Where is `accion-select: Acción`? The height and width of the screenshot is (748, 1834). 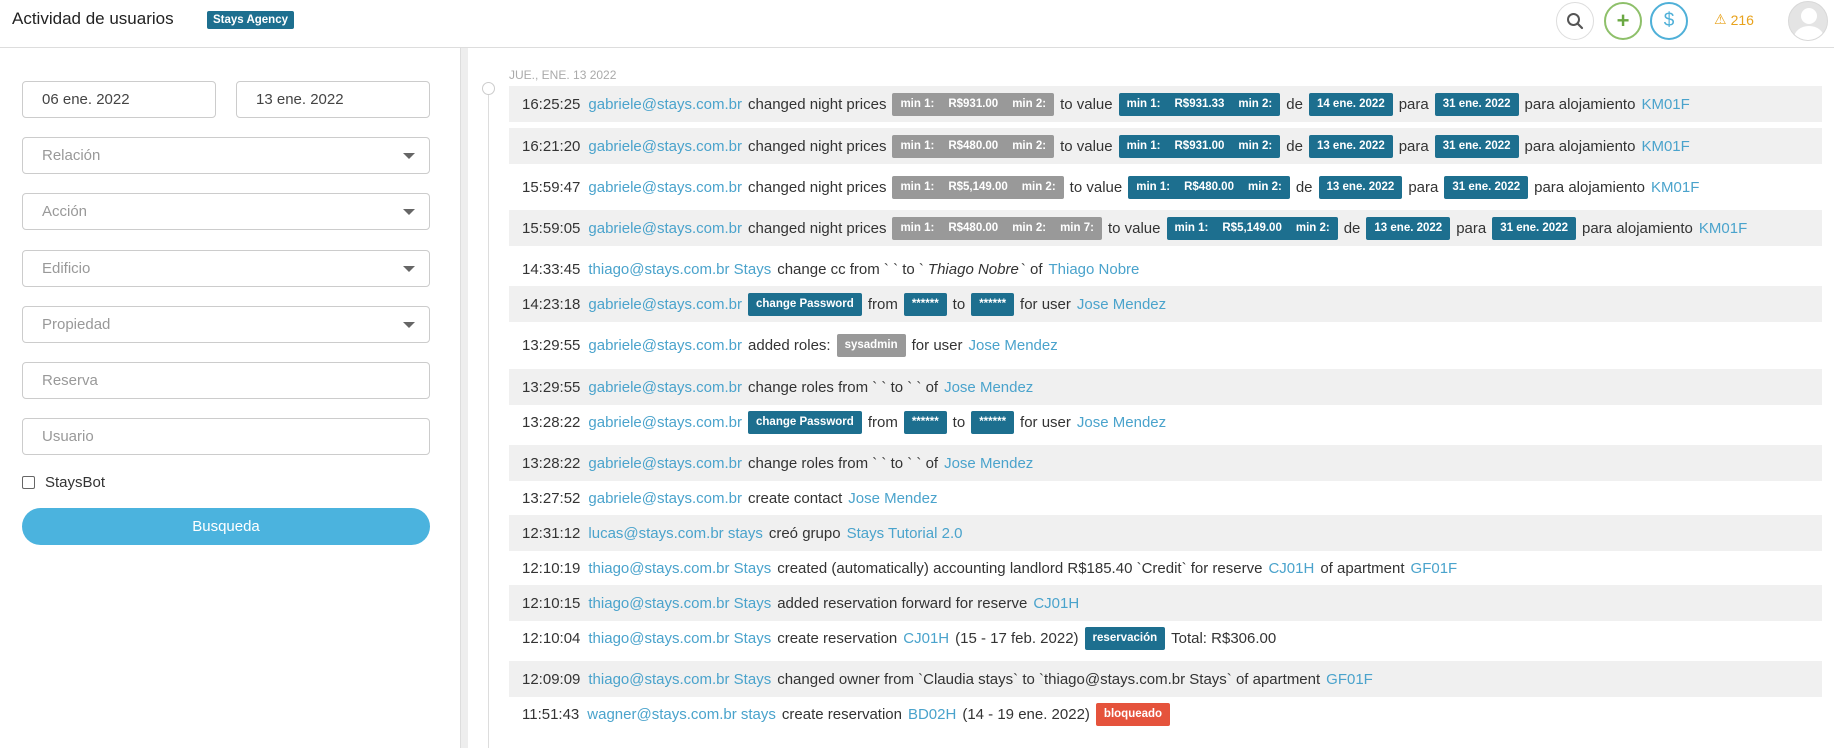
accion-select: Acción is located at coordinates (226, 211).